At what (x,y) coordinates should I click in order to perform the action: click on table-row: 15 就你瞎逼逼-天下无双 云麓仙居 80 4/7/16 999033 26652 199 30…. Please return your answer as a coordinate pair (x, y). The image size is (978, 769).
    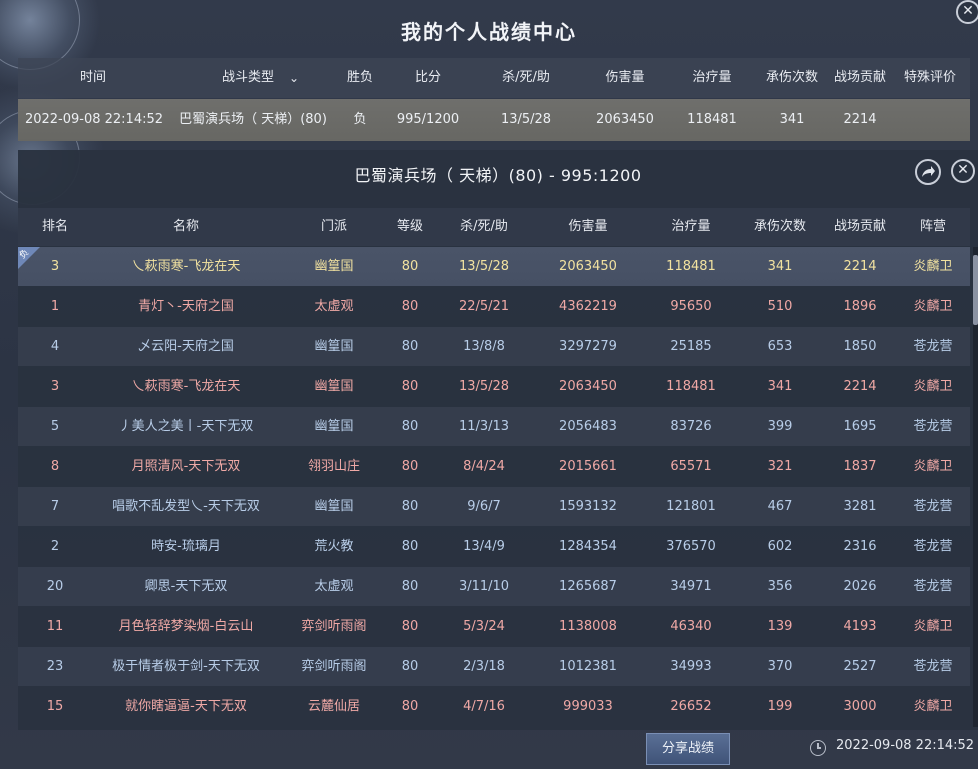
    Looking at the image, I should click on (494, 706).